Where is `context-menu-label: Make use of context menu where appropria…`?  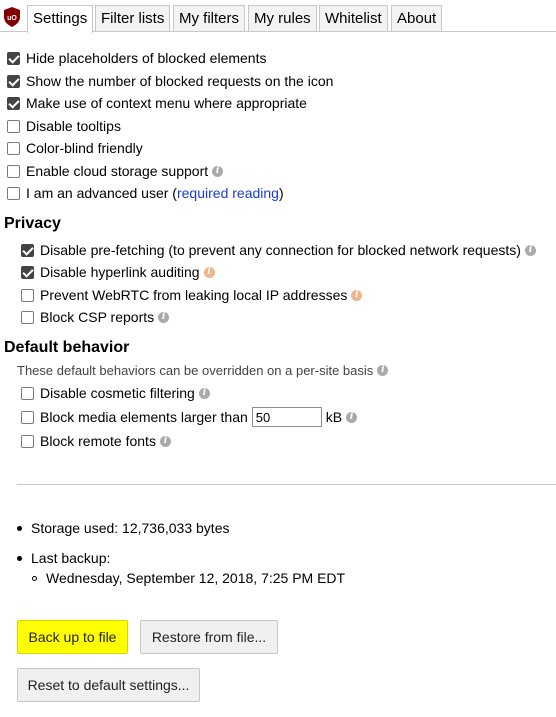 context-menu-label: Make use of context menu where appropria… is located at coordinates (166, 103).